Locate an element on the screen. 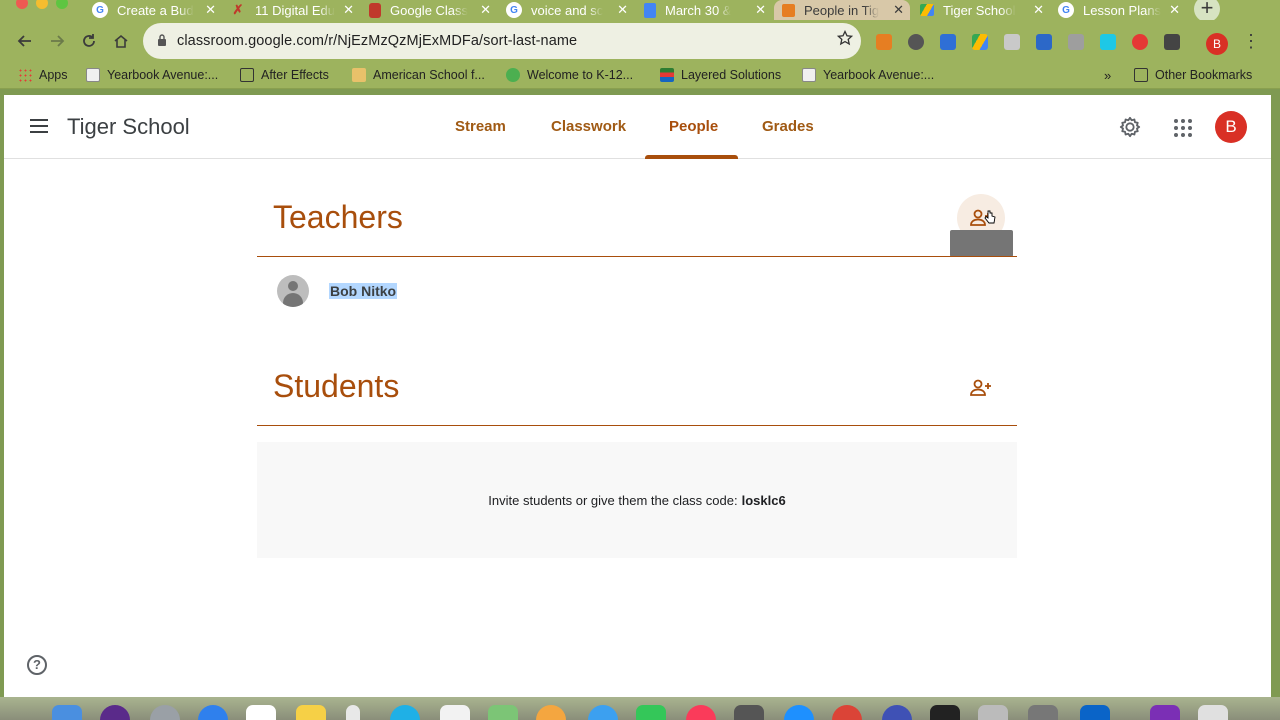 The width and height of the screenshot is (1280, 720). teacher-avatar is located at coordinates (293, 291).